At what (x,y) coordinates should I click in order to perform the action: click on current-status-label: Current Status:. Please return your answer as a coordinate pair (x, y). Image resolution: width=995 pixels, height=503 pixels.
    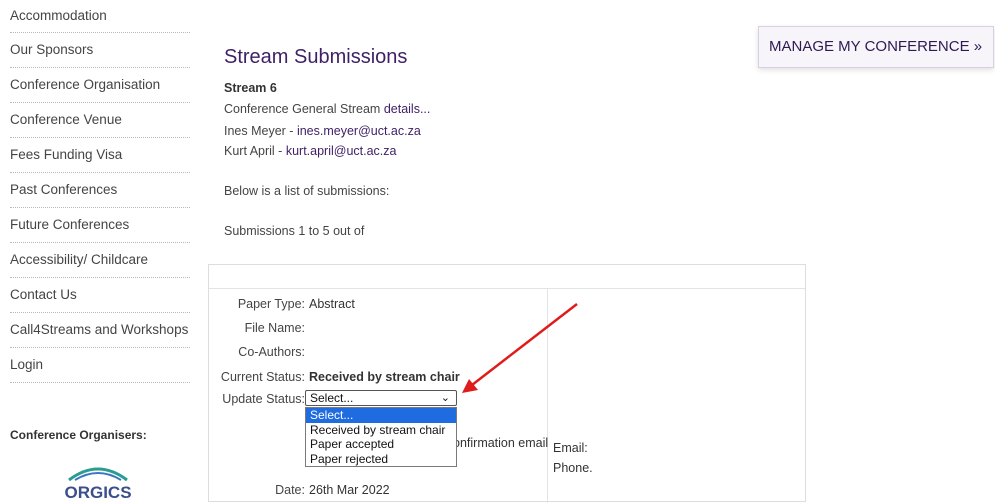
    Looking at the image, I should click on (262, 377).